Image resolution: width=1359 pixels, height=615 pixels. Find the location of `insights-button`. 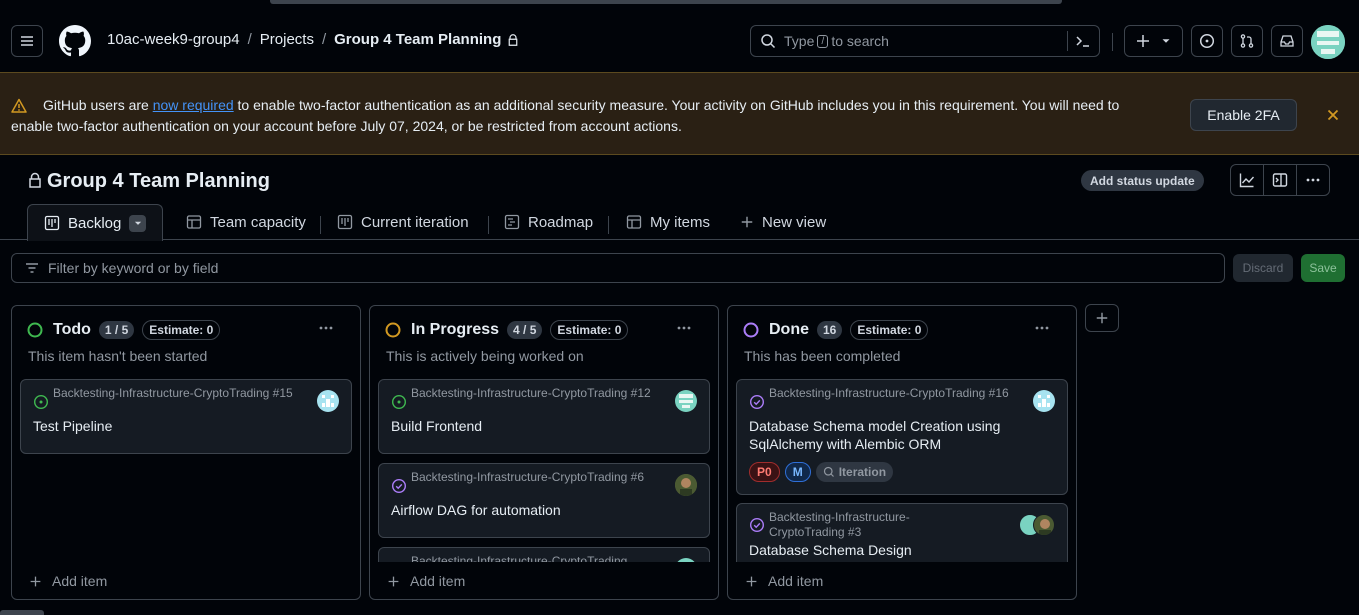

insights-button is located at coordinates (1247, 180).